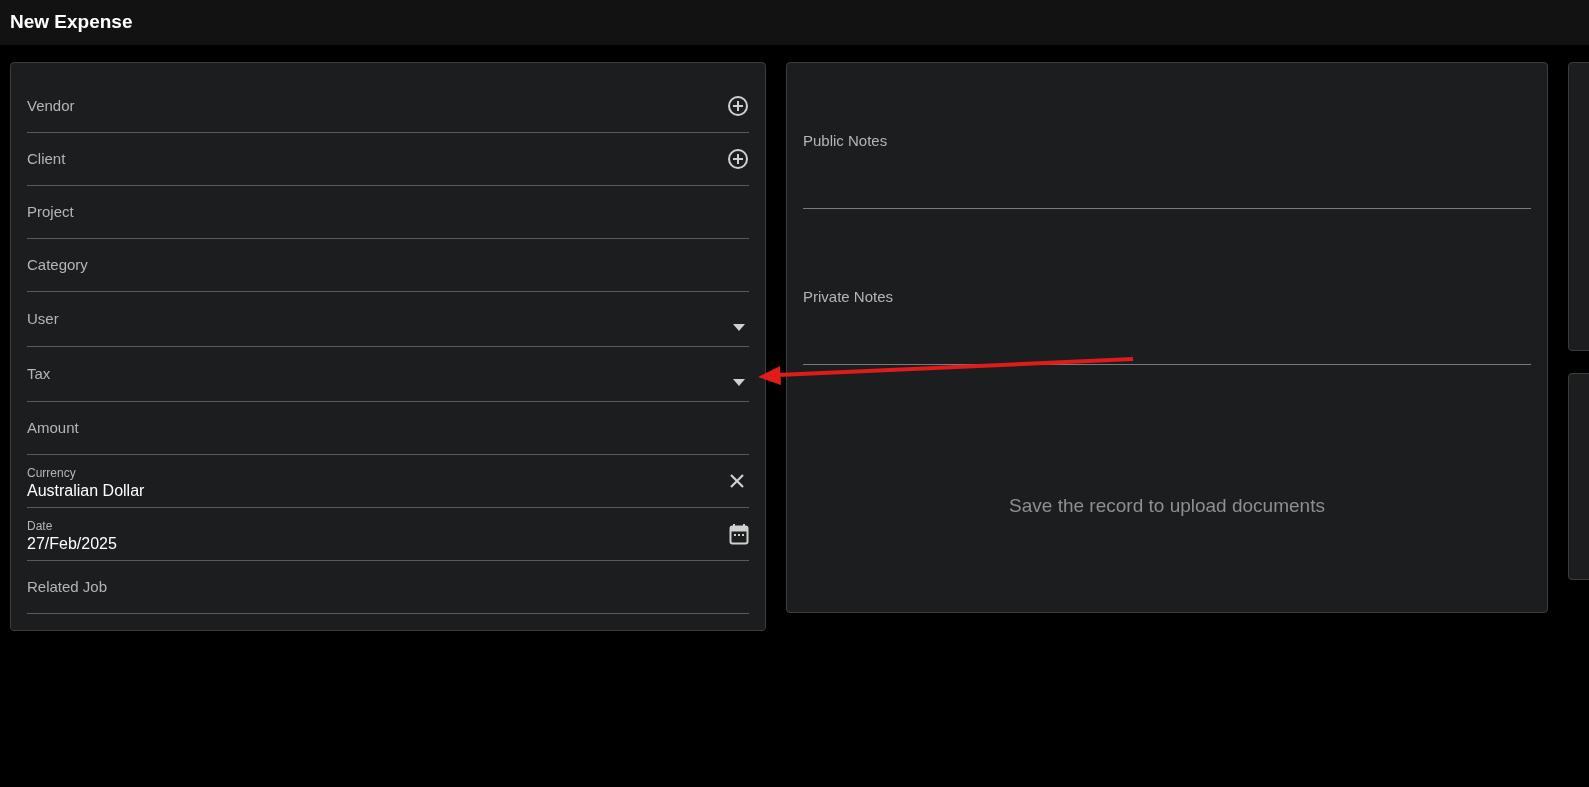  Describe the element at coordinates (388, 374) in the screenshot. I see `form-field: Tax` at that location.